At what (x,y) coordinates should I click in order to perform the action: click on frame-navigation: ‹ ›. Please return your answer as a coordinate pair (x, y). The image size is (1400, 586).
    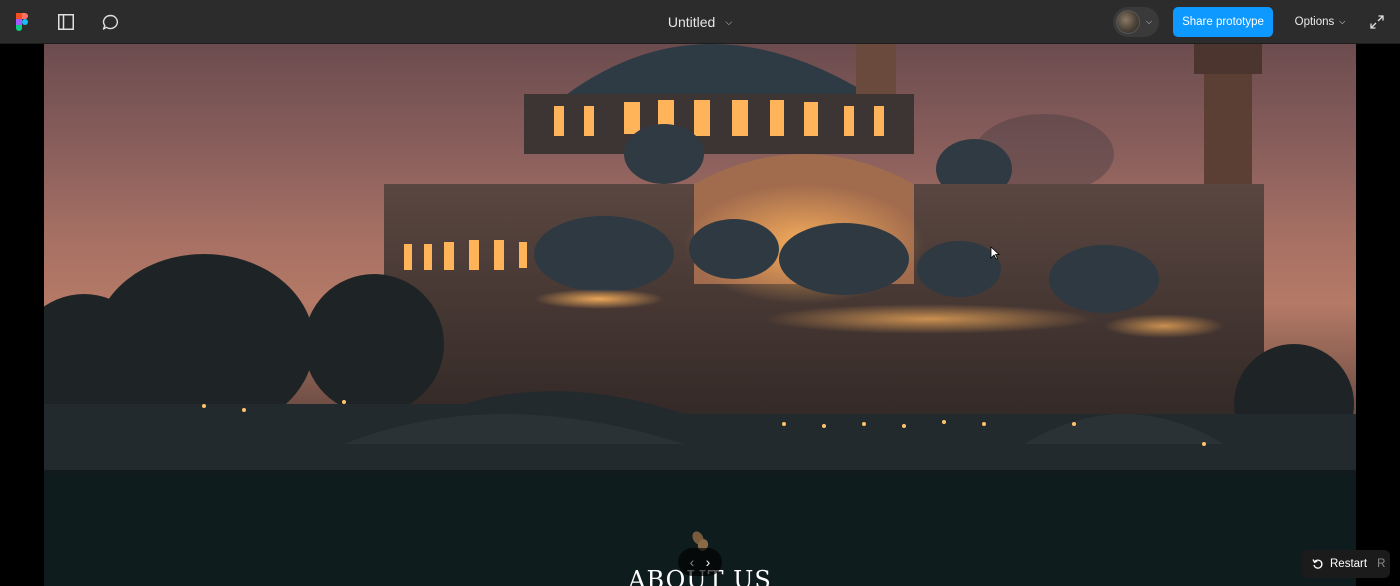
    Looking at the image, I should click on (700, 562).